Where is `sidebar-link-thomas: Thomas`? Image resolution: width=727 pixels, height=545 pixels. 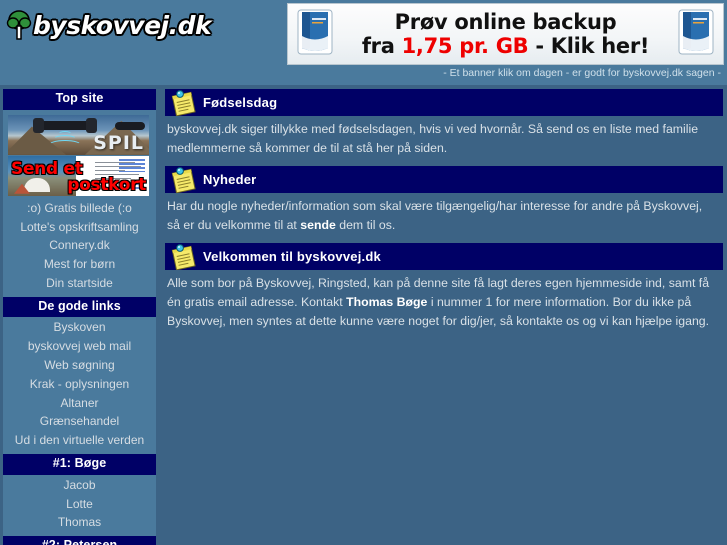 sidebar-link-thomas: Thomas is located at coordinates (79, 523).